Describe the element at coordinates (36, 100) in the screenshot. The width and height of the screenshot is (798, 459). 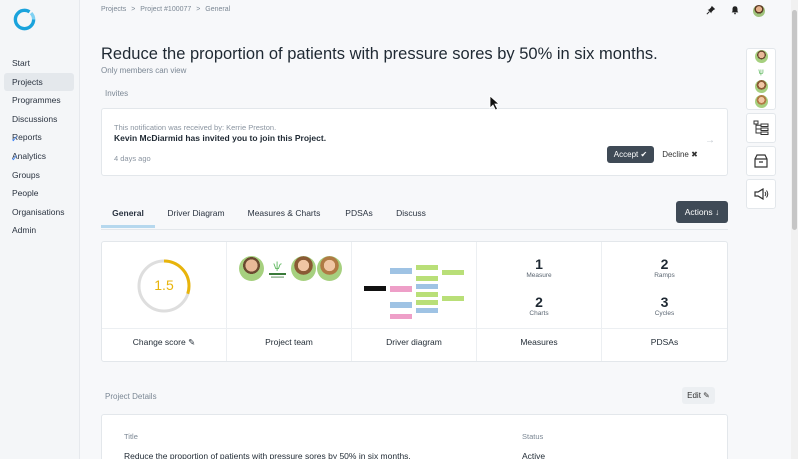
I see `sidebar-item-label: Programmes` at that location.